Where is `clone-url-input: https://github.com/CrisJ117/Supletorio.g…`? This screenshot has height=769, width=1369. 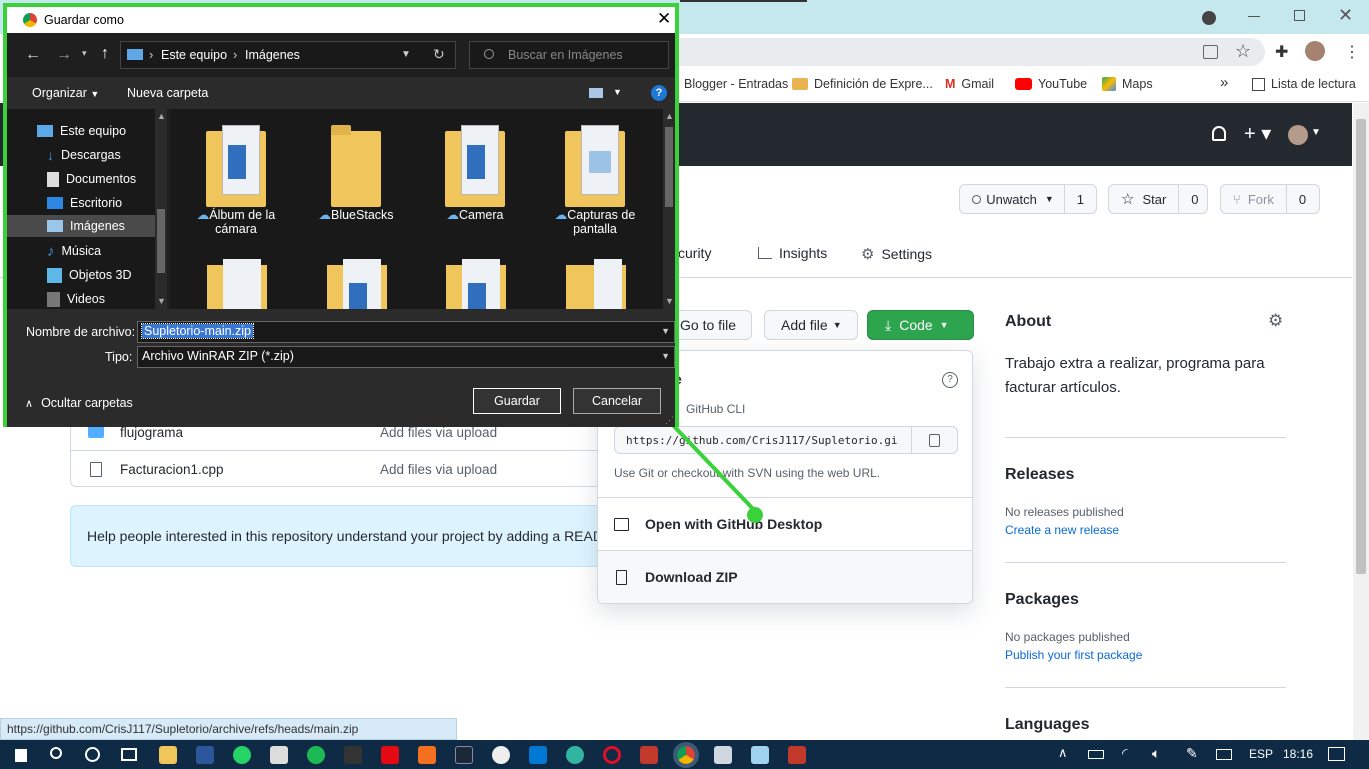
clone-url-input: https://github.com/CrisJ117/Supletorio.g… is located at coordinates (763, 440).